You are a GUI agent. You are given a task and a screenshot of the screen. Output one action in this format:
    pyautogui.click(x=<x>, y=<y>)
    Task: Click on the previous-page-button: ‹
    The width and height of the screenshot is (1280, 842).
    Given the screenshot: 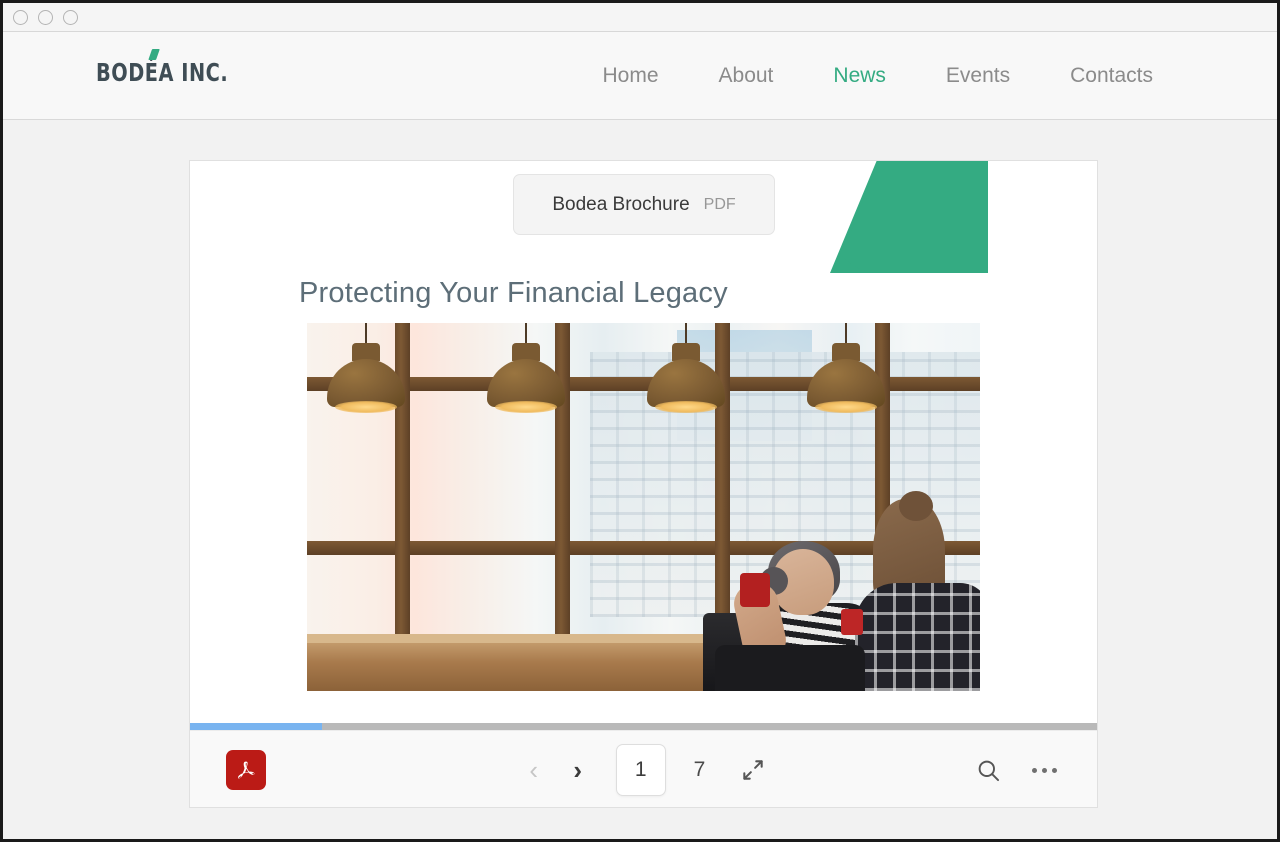 What is the action you would take?
    pyautogui.click(x=534, y=770)
    